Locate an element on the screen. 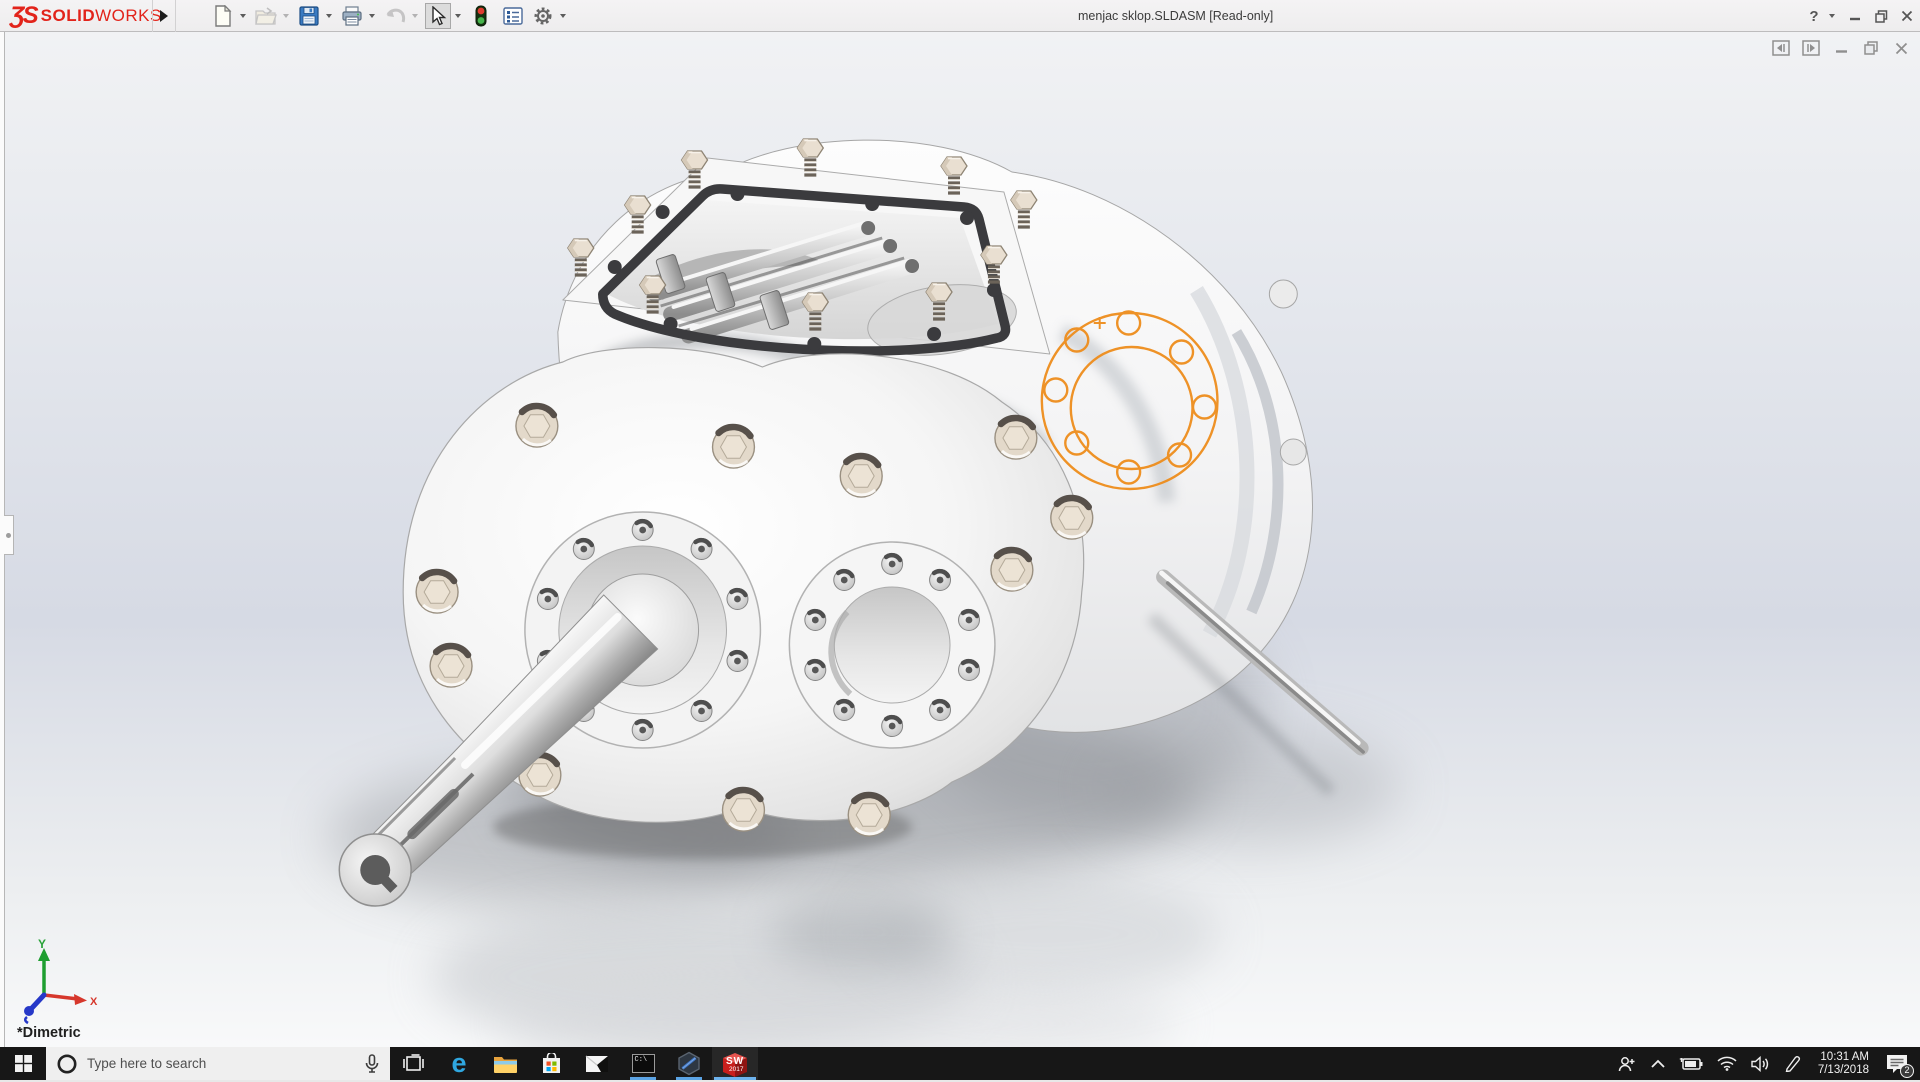 Image resolution: width=1920 pixels, height=1082 pixels. view-orientation-label: *Dimetric is located at coordinates (49, 1033).